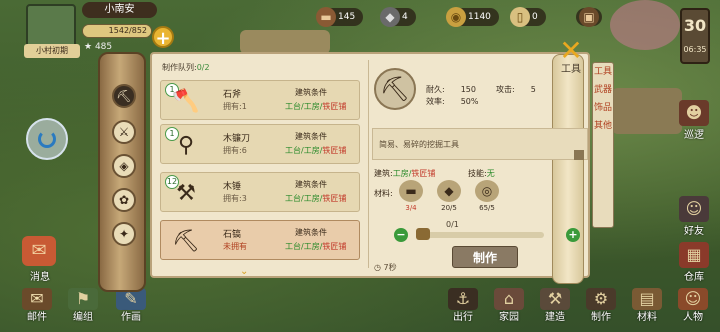 Image resolution: width=720 pixels, height=332 pixels. Describe the element at coordinates (260, 144) in the screenshot. I see `recipe-row: 1 ⚲ 木镰刀 拥有:6 建筑条件 工台/工房/铁匠铺` at that location.